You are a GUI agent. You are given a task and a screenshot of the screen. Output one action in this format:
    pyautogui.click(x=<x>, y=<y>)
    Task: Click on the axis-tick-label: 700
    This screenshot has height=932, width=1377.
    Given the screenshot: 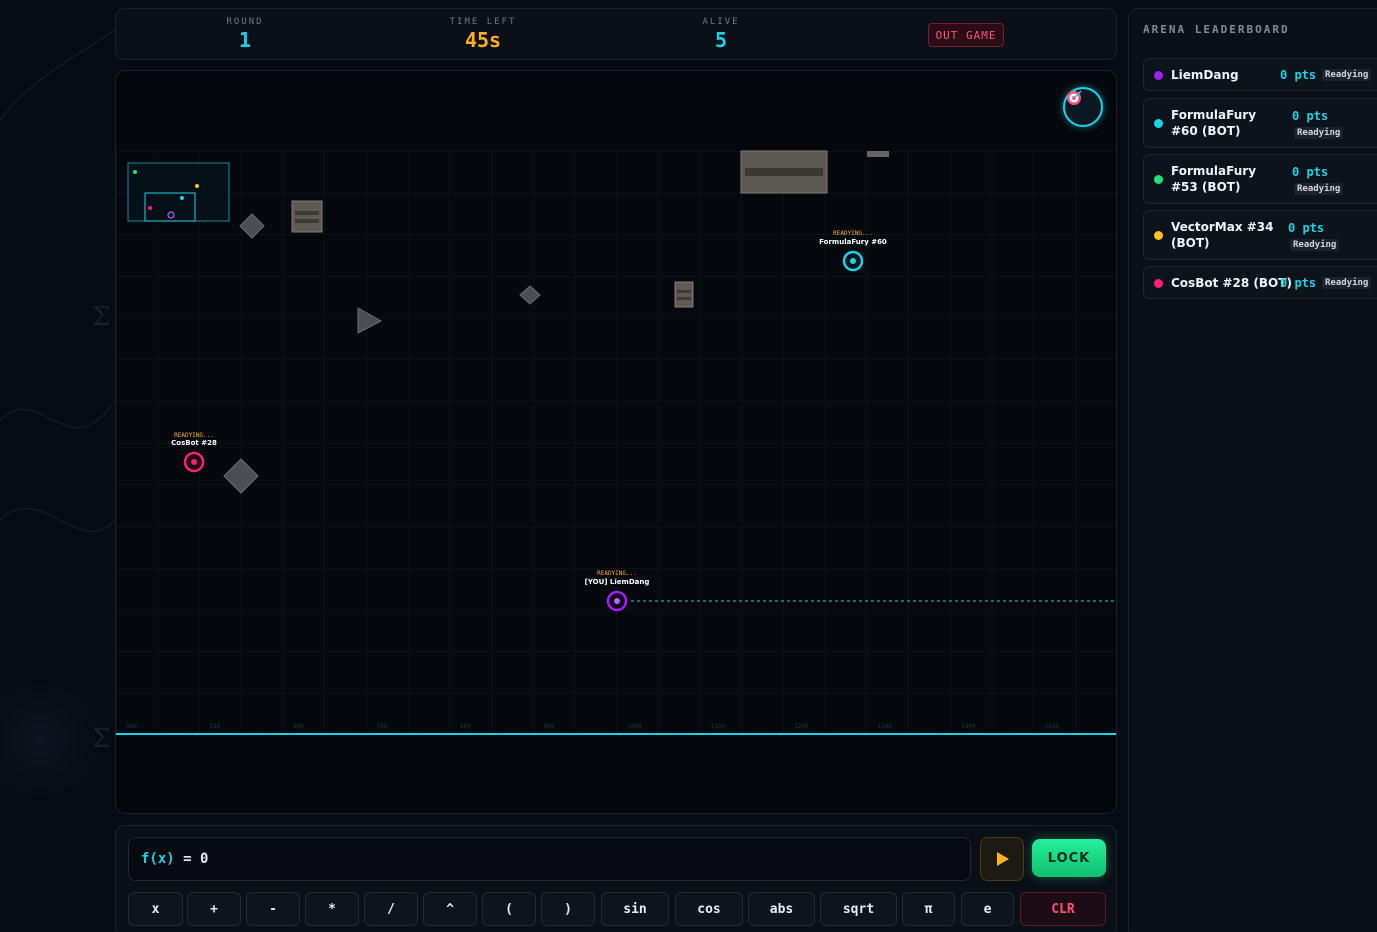 What is the action you would take?
    pyautogui.click(x=382, y=726)
    